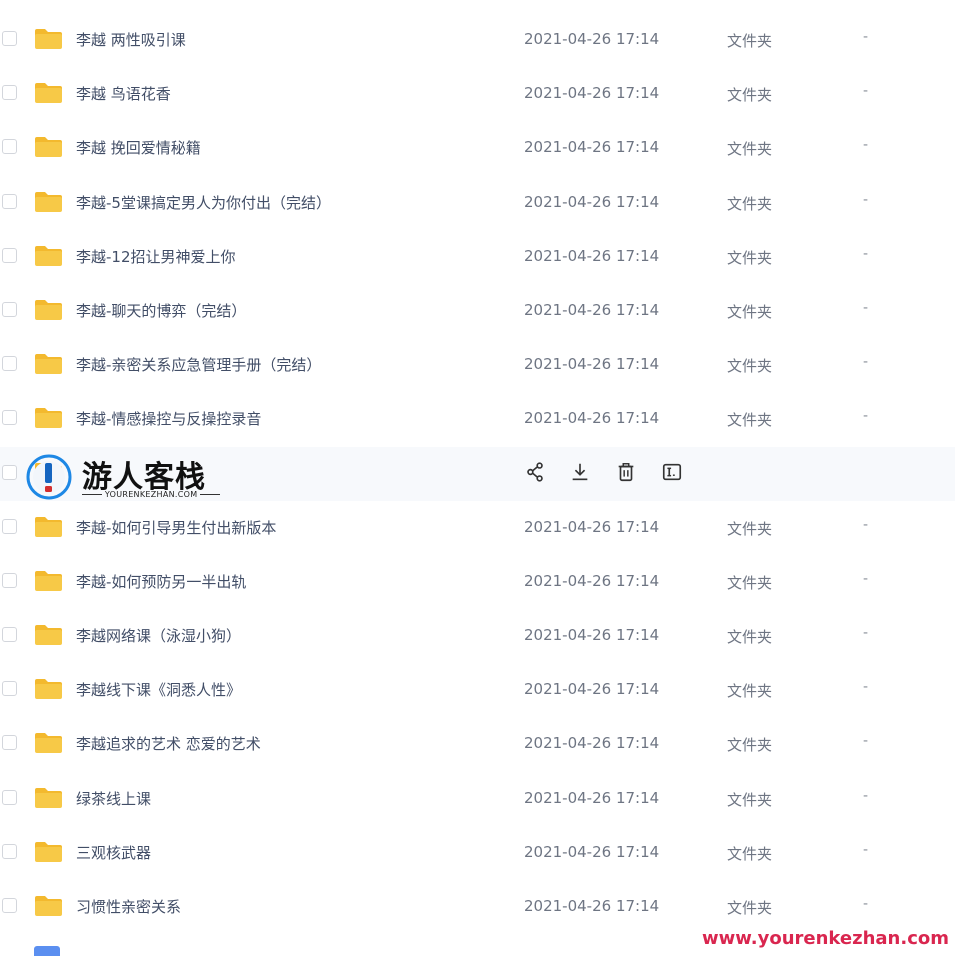 The width and height of the screenshot is (955, 956). Describe the element at coordinates (198, 364) in the screenshot. I see `file-name: 李越-亲密关系应急管理手册（完结）` at that location.